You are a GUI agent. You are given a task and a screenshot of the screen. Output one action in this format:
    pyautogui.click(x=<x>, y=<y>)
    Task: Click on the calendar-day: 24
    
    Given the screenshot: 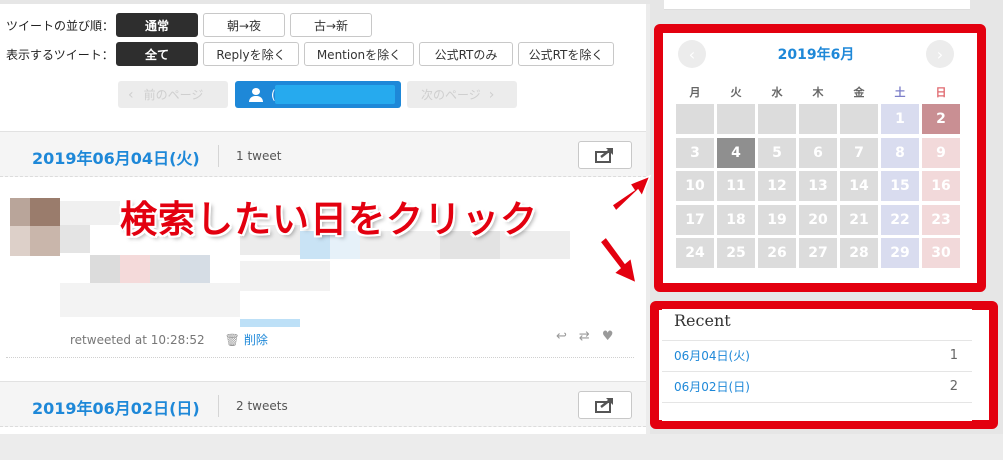 What is the action you would take?
    pyautogui.click(x=695, y=253)
    